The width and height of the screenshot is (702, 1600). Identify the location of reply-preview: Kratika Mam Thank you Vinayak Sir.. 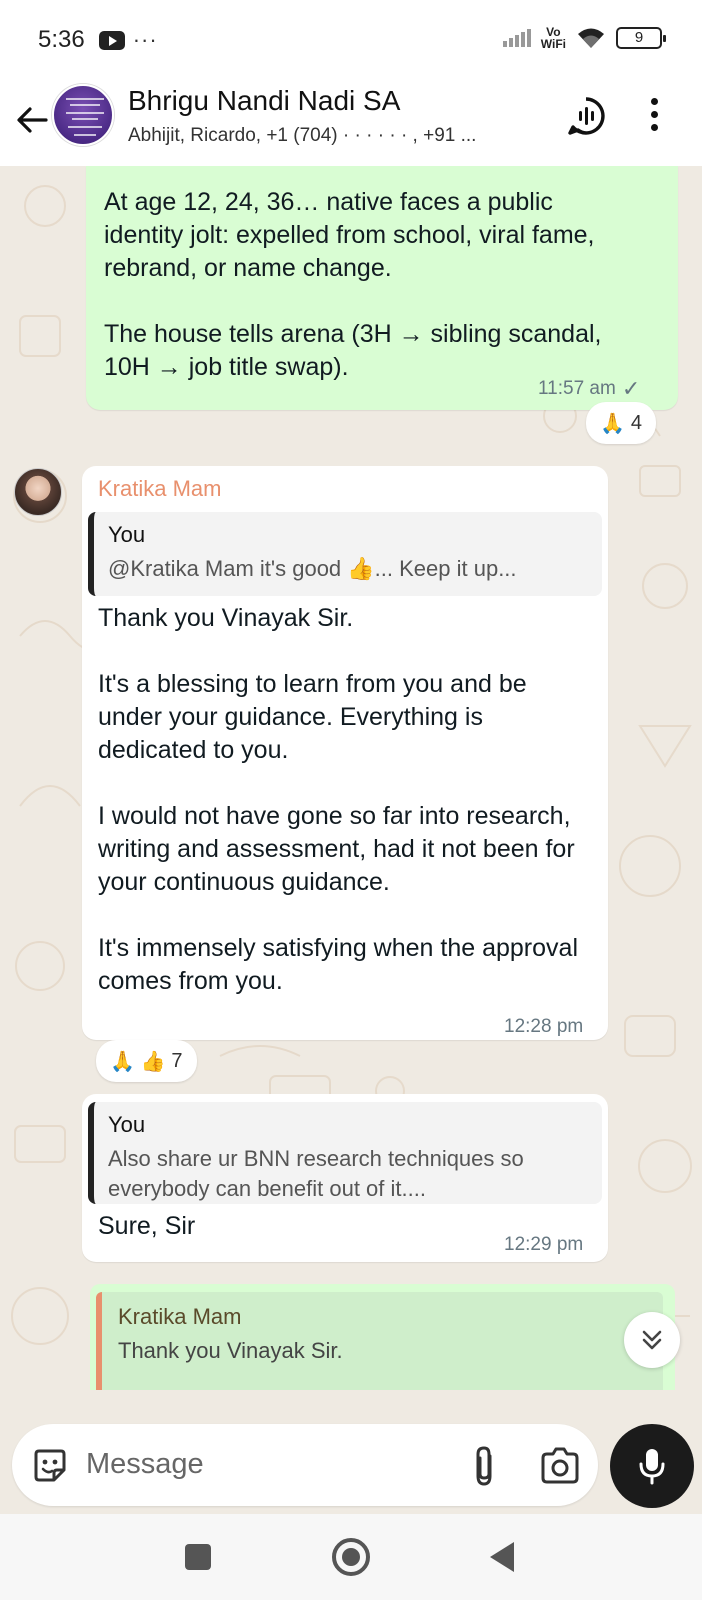
(382, 1337).